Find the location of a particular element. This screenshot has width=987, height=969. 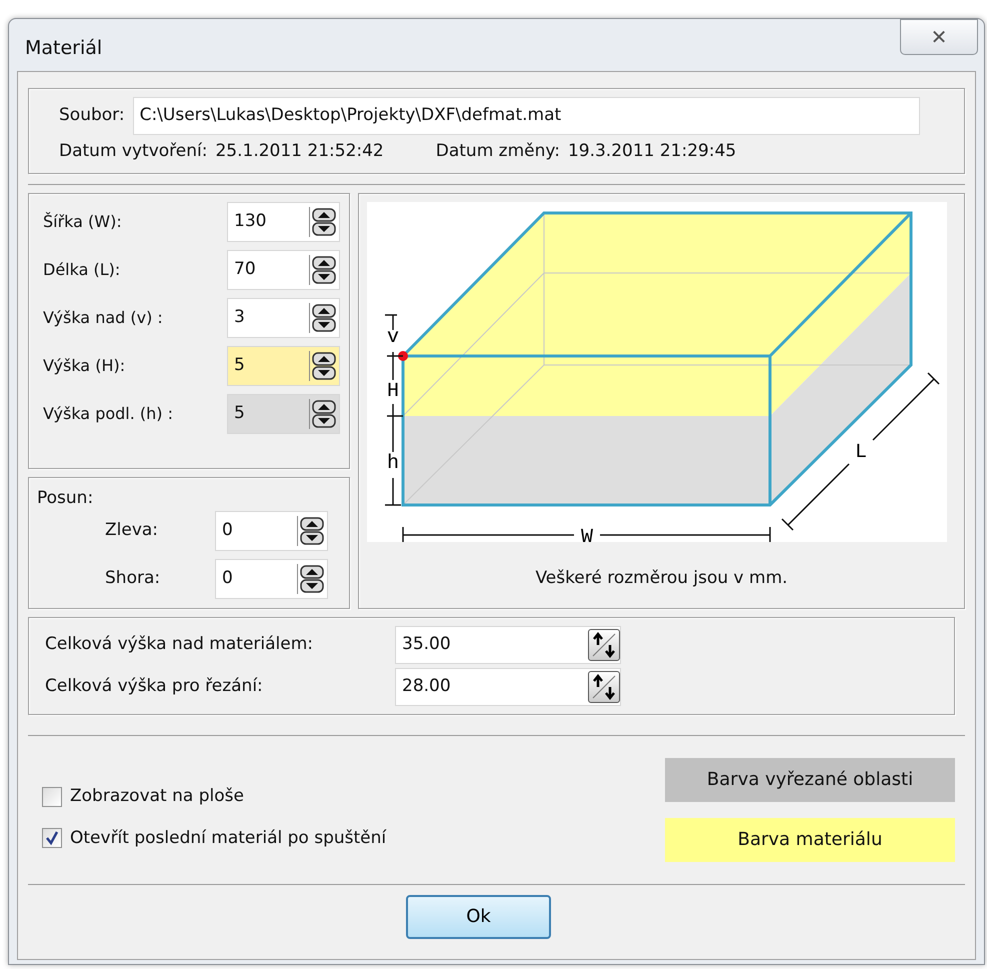

close-button: ✕ is located at coordinates (939, 37).